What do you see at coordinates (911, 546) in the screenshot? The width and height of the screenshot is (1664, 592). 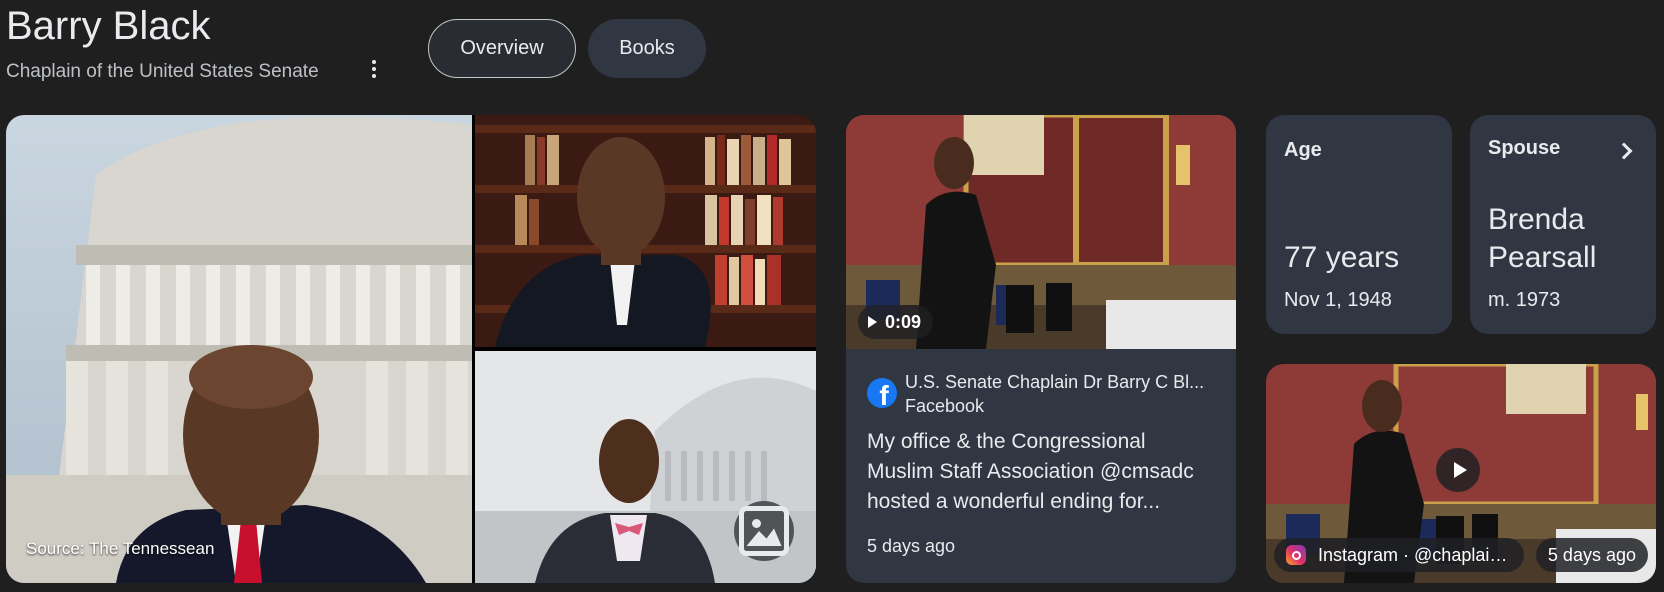 I see `video-time-ago: 5 days ago` at bounding box center [911, 546].